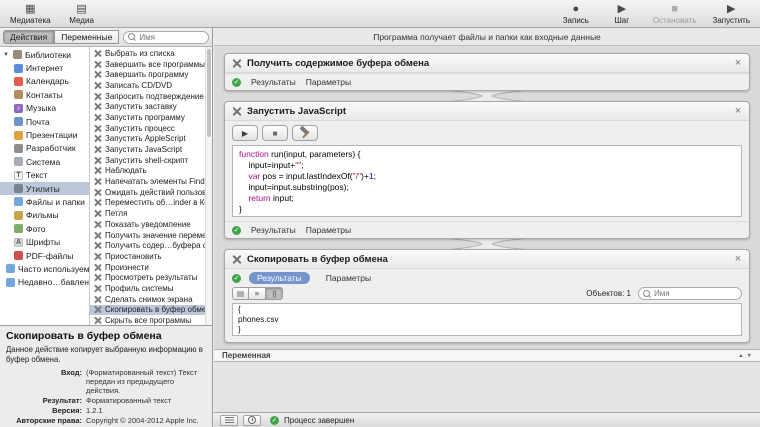  What do you see at coordinates (44, 268) in the screenshot?
I see `library-item: Часто используемые` at bounding box center [44, 268].